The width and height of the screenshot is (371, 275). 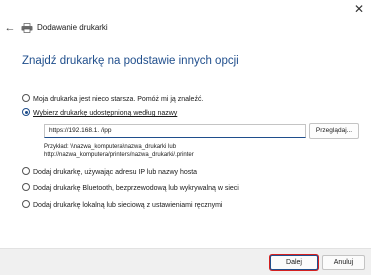 I want to click on radio-bluetooth-wireless, so click(x=26, y=187).